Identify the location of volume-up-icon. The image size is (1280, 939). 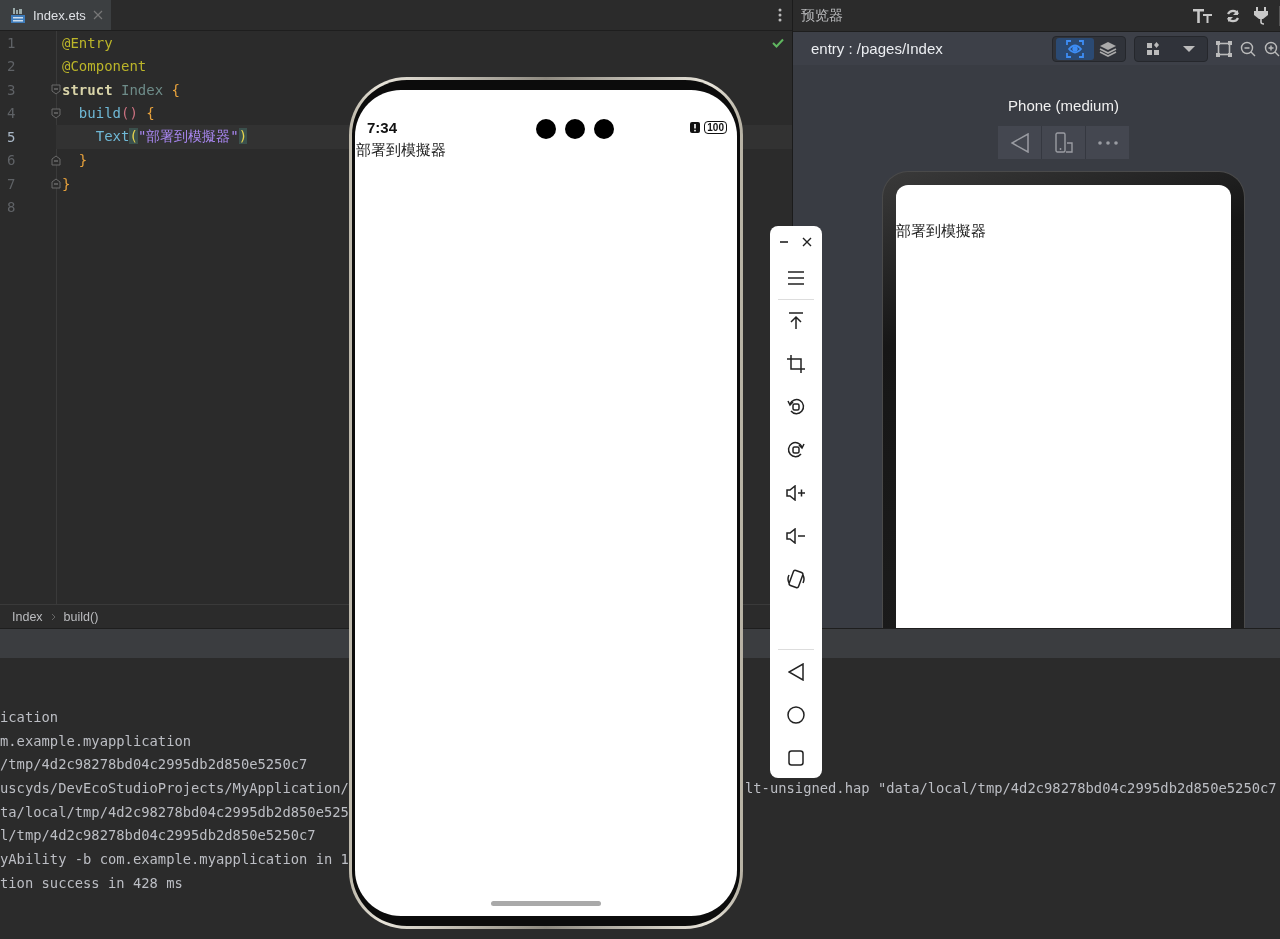
(796, 493).